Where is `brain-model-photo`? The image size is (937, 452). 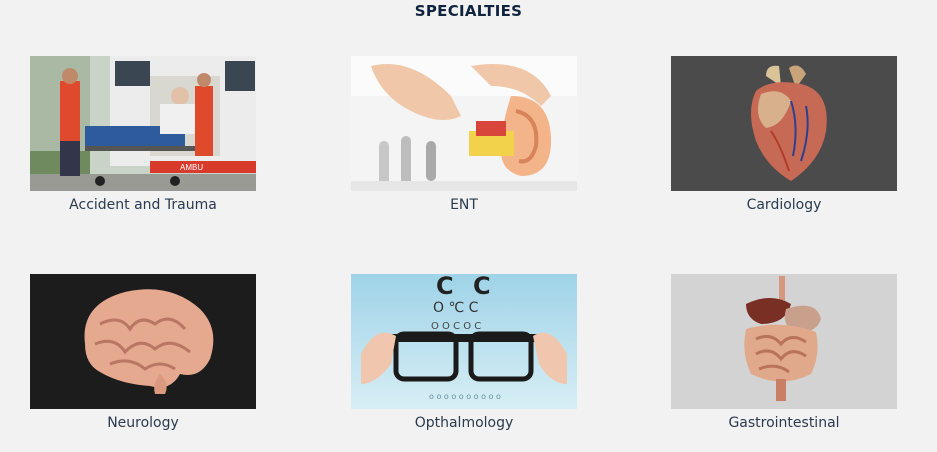
brain-model-photo is located at coordinates (143, 341).